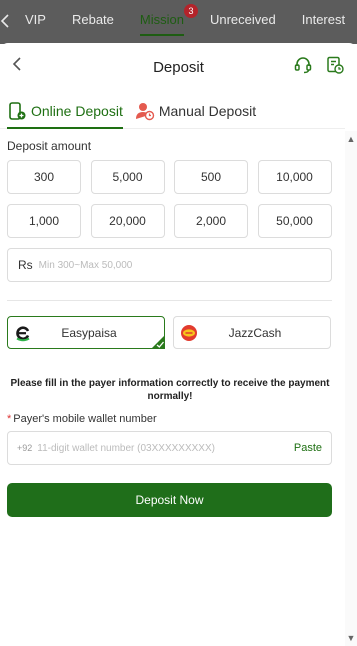 The height and width of the screenshot is (646, 357). What do you see at coordinates (89, 332) in the screenshot?
I see `channel-name: Easypaisa` at bounding box center [89, 332].